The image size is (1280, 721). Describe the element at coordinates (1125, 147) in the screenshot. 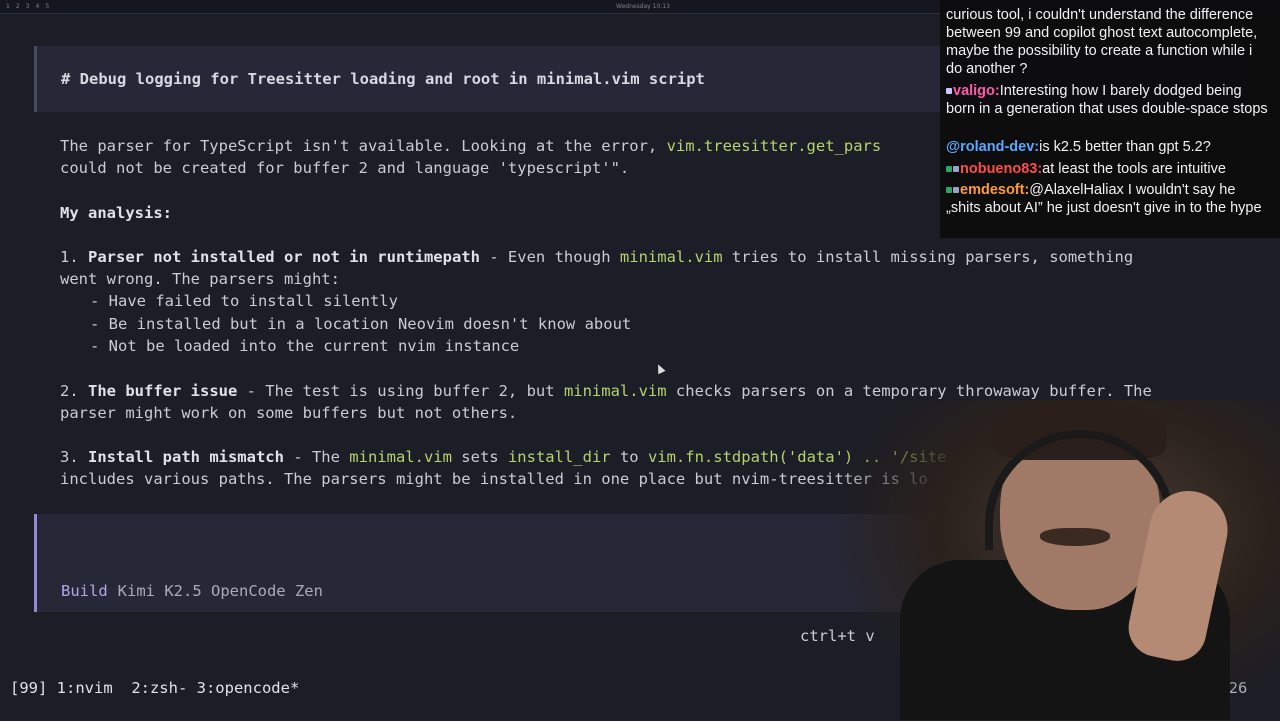

I see `chat-text: is k2.5 better than gpt 5.2?` at that location.